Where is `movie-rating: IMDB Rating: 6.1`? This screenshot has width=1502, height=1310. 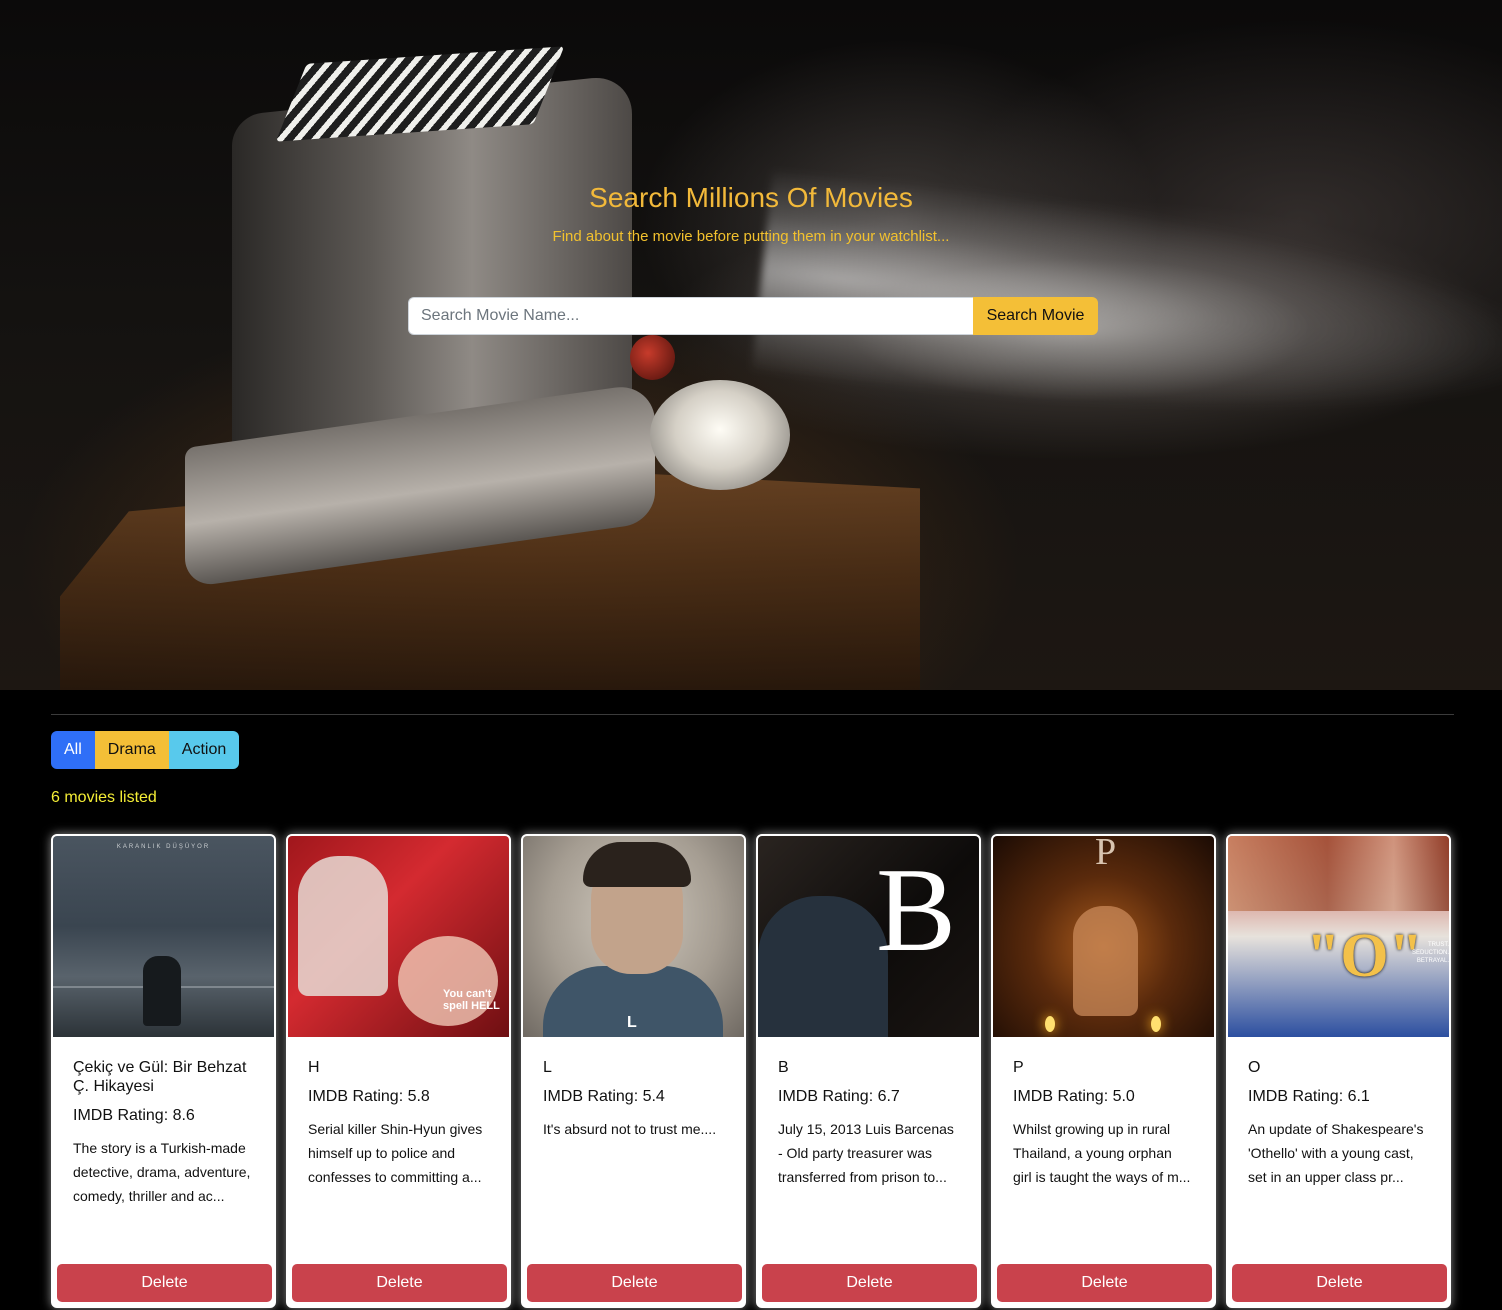
movie-rating: IMDB Rating: 6.1 is located at coordinates (1309, 1096).